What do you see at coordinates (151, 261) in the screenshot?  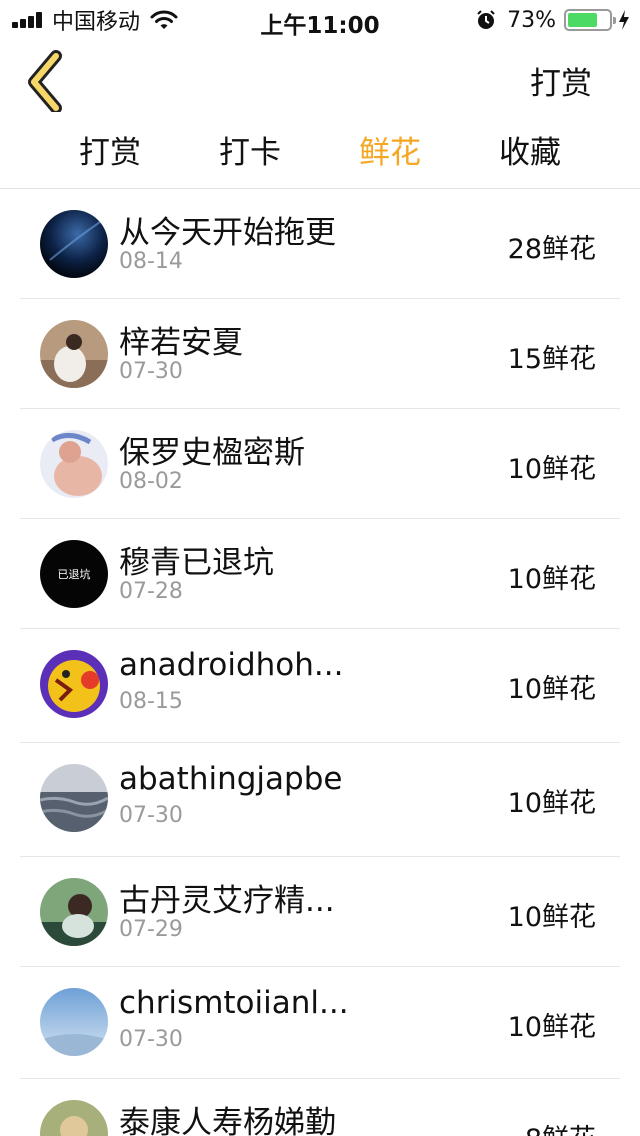 I see `row-date: 08-14` at bounding box center [151, 261].